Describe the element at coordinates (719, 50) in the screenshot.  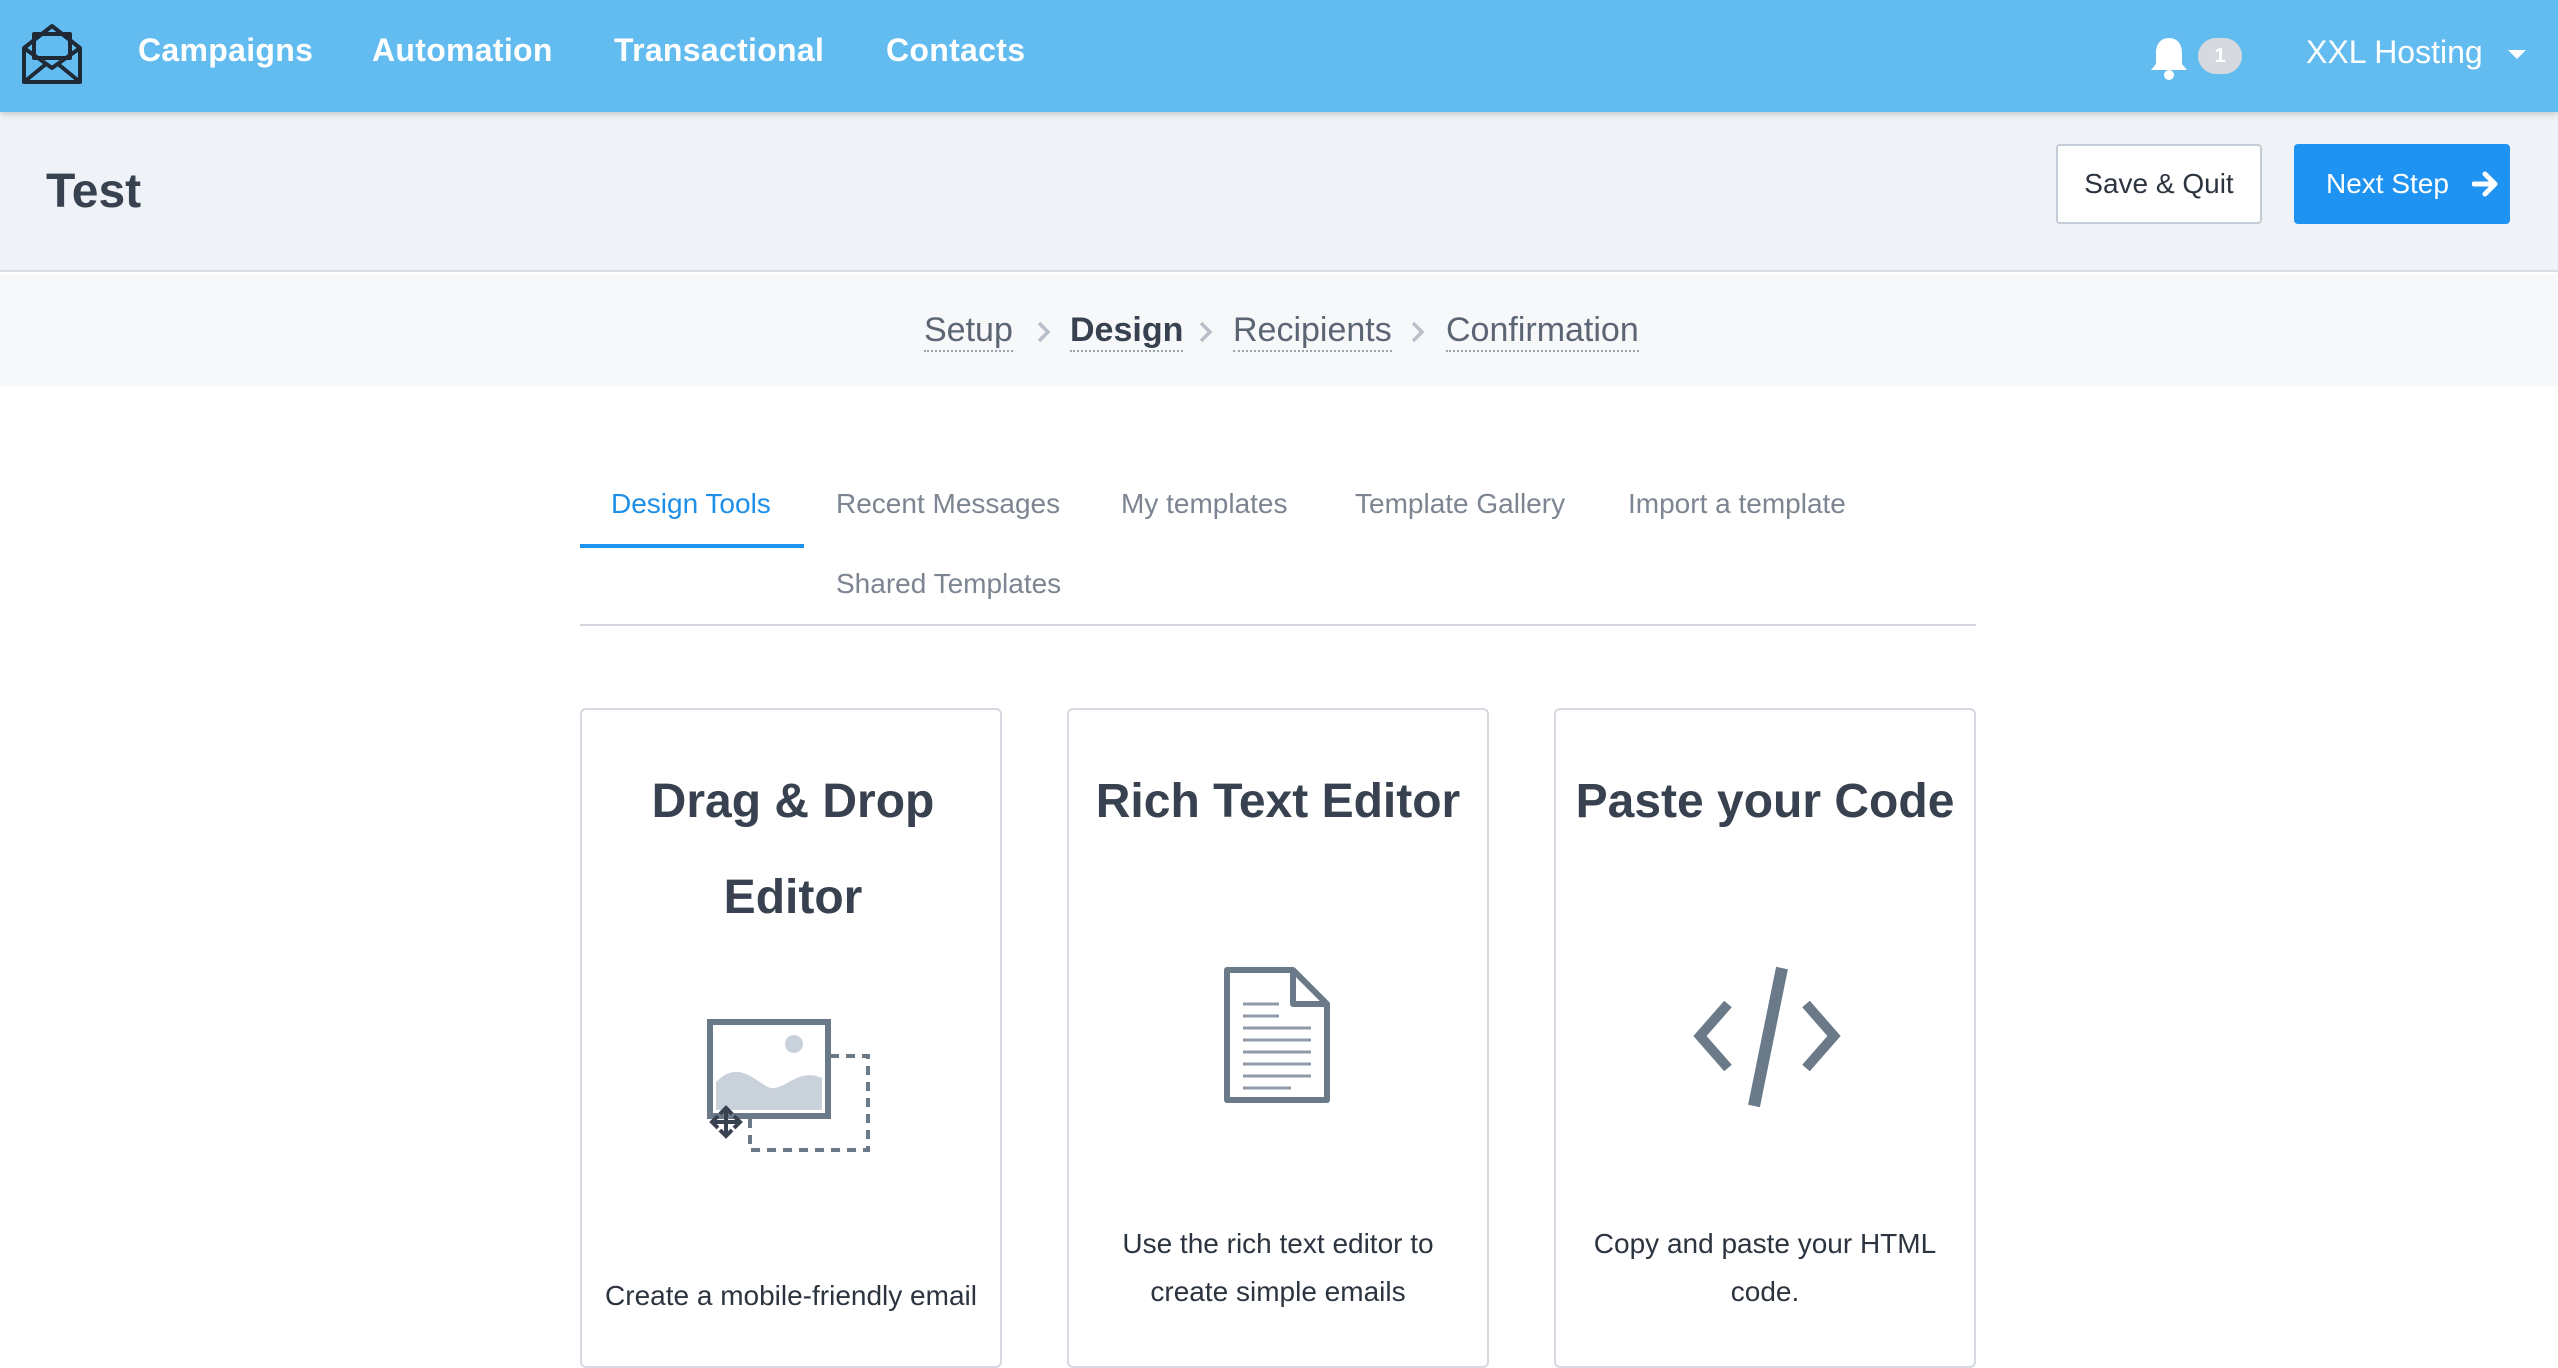
I see `nav-transactional: Transactional` at that location.